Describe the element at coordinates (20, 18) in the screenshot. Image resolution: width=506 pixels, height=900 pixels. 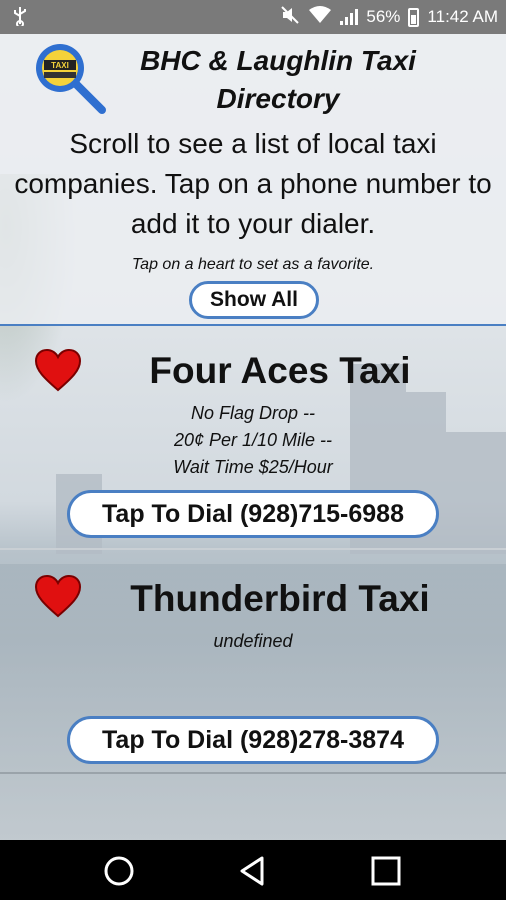
I see `usb-icon` at that location.